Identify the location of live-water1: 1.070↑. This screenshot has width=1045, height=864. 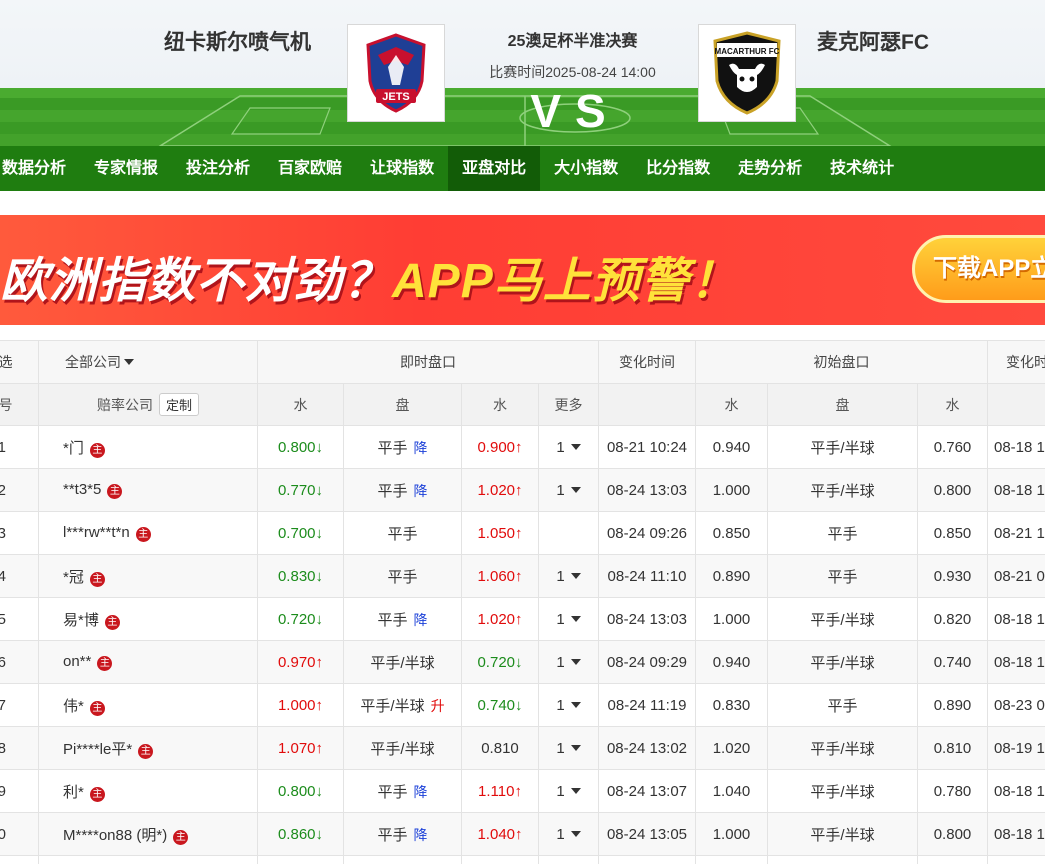
(300, 748).